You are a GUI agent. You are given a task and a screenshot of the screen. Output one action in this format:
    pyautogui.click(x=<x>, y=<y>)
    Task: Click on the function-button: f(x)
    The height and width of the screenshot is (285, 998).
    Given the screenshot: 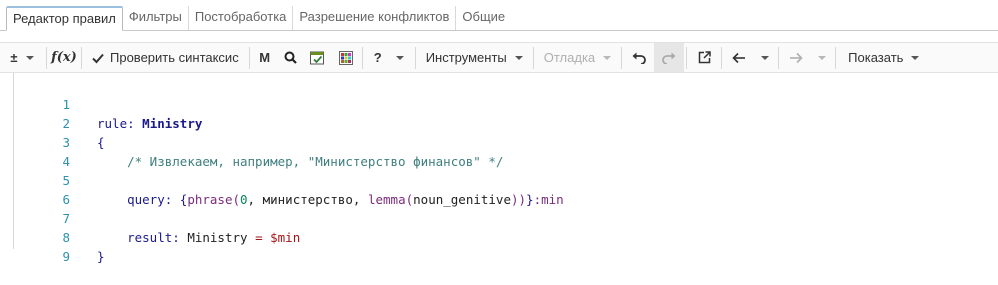 What is the action you would take?
    pyautogui.click(x=64, y=57)
    